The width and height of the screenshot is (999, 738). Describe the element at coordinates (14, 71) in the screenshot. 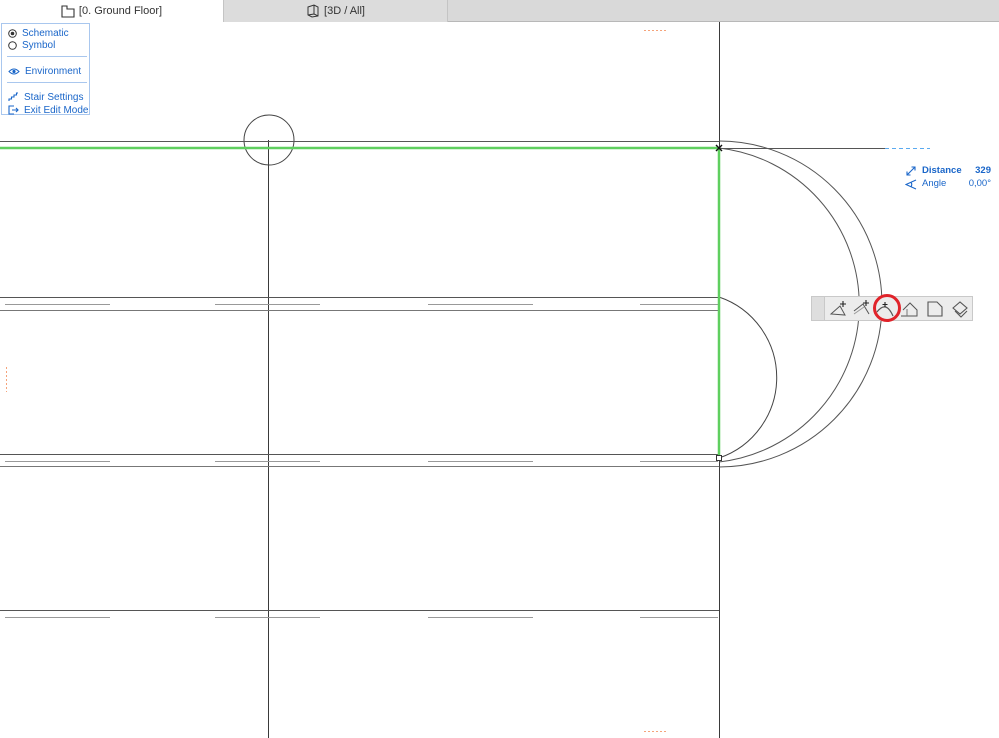

I see `eye-icon` at that location.